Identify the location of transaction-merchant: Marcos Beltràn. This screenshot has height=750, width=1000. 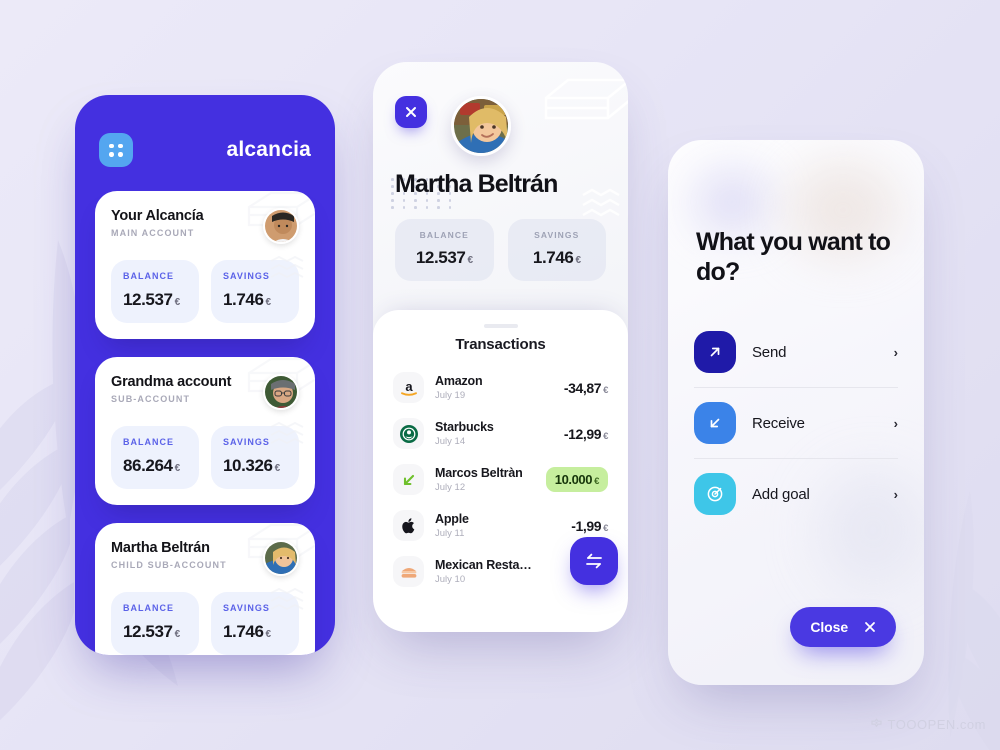
(479, 473).